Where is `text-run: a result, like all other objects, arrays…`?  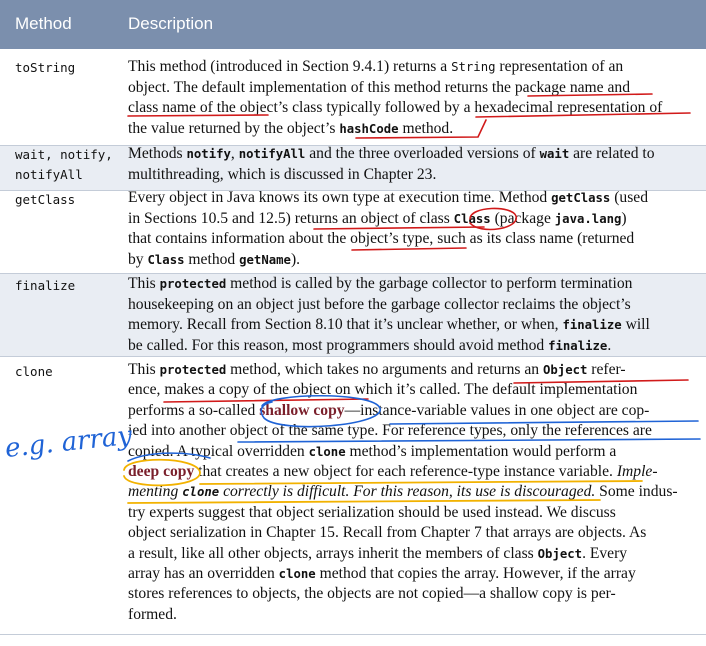
text-run: a result, like all other objects, arrays… is located at coordinates (333, 553).